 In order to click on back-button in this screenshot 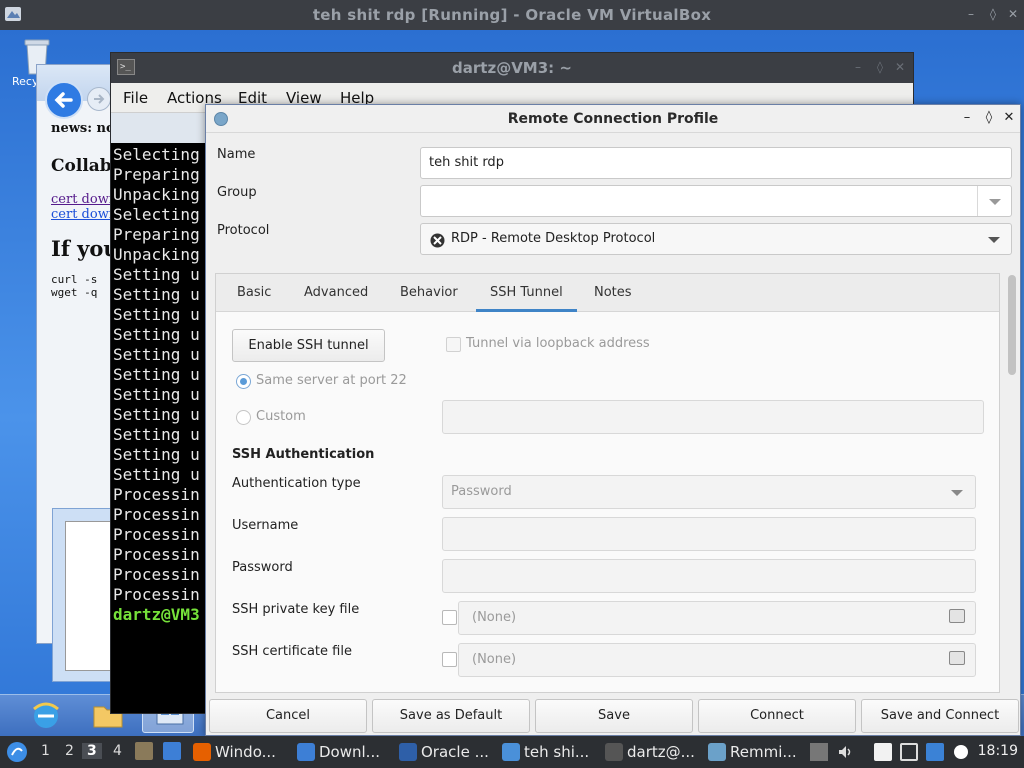, I will do `click(64, 100)`.